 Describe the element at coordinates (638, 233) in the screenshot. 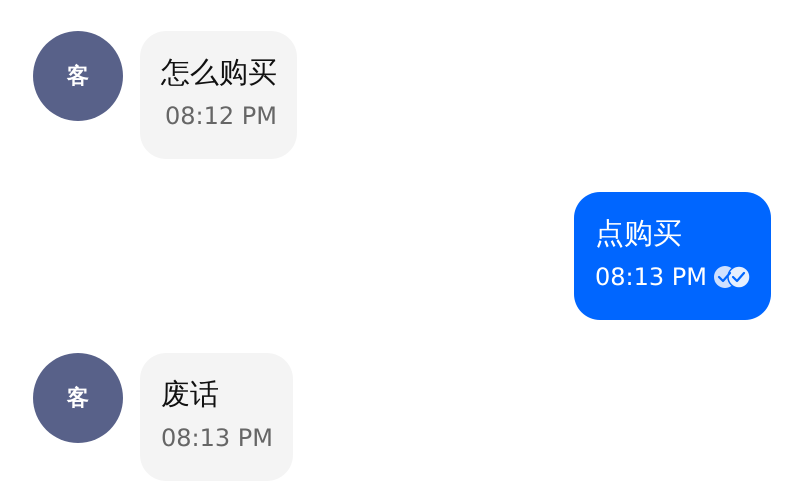

I see `message-text: 点购买` at that location.